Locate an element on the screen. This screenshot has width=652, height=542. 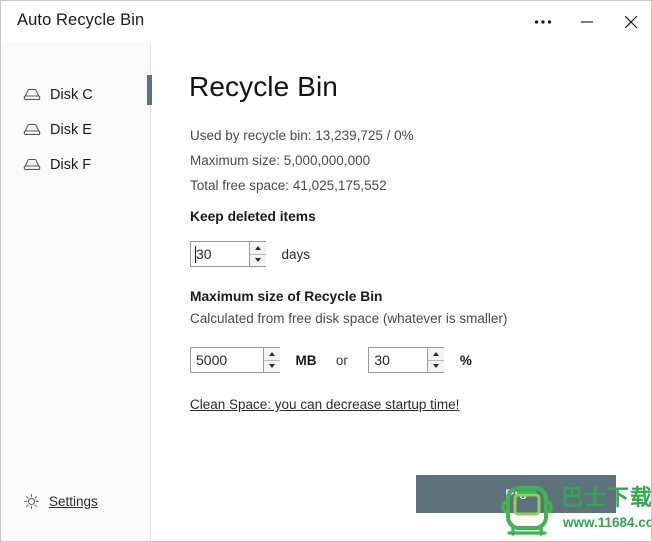
max-size-percent-stepper is located at coordinates (406, 360).